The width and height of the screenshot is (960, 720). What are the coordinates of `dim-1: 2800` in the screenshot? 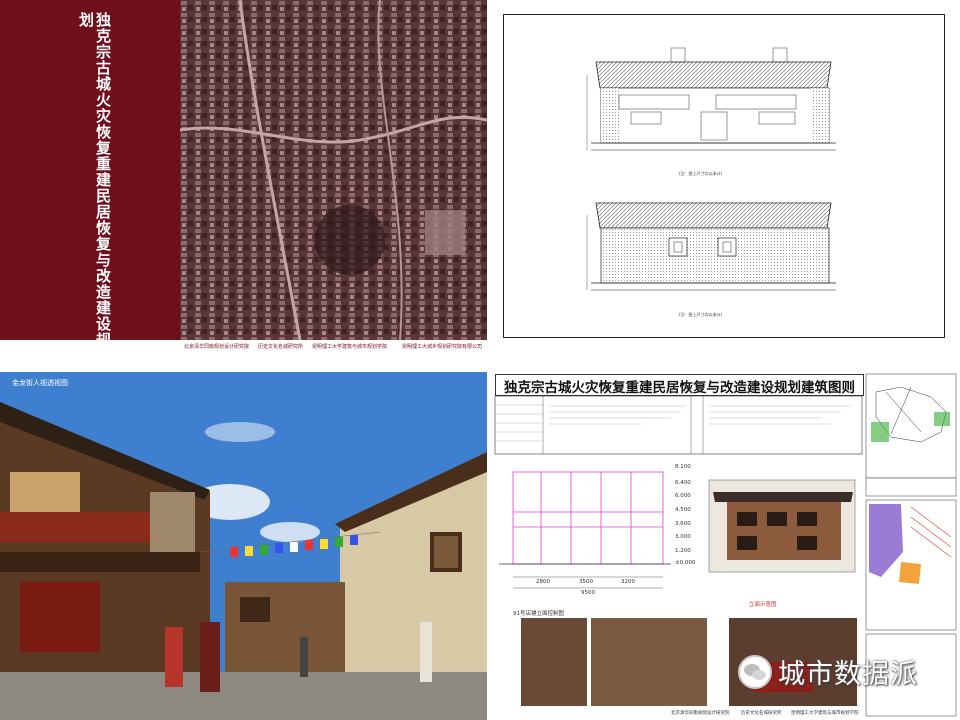 It's located at (543, 582).